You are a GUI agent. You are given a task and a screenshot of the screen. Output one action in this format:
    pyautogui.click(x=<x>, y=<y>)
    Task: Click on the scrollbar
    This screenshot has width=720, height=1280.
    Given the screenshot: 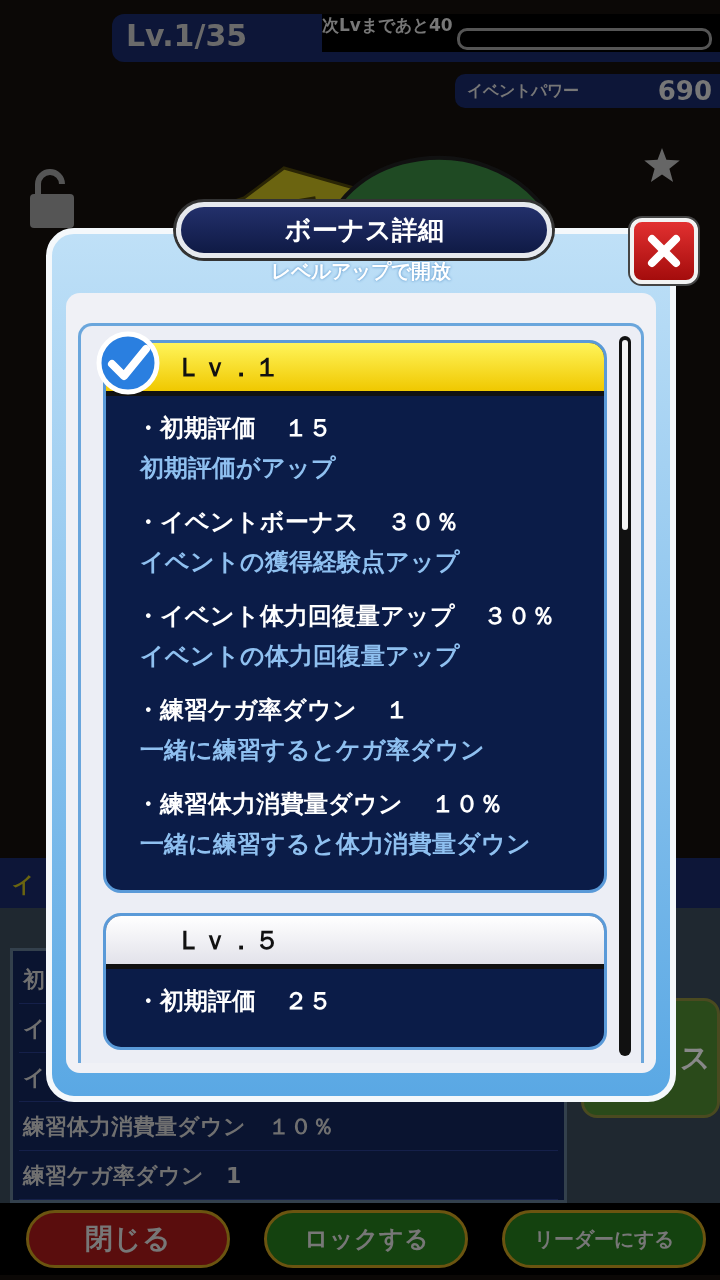 What is the action you would take?
    pyautogui.click(x=625, y=696)
    